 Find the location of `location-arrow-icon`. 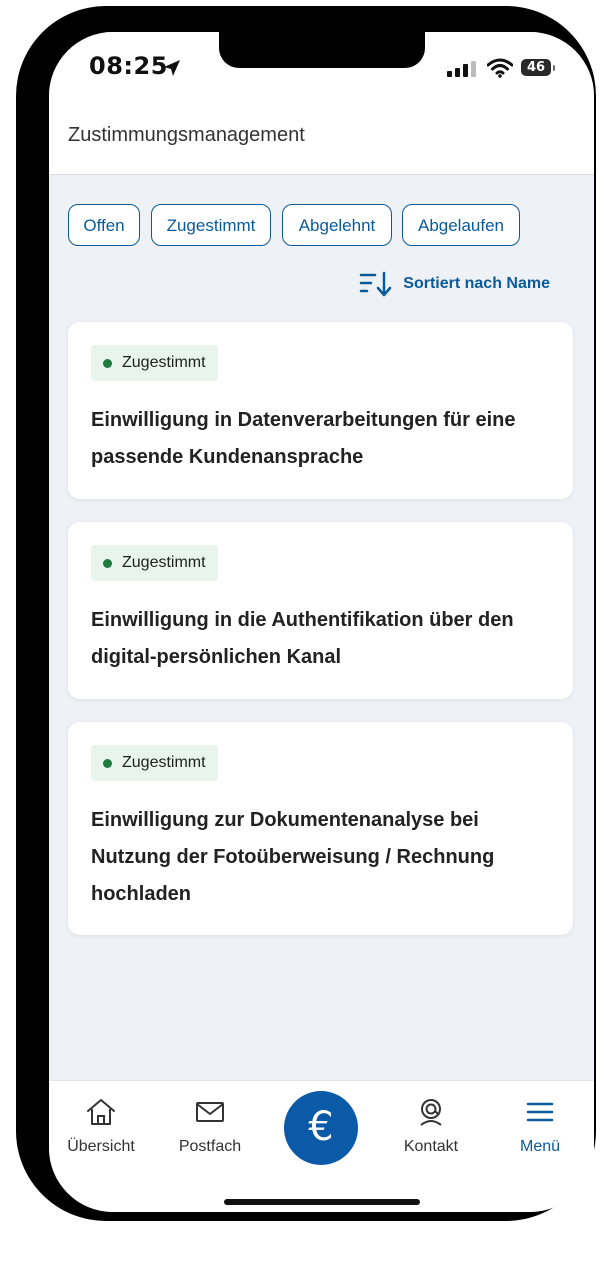

location-arrow-icon is located at coordinates (172, 68).